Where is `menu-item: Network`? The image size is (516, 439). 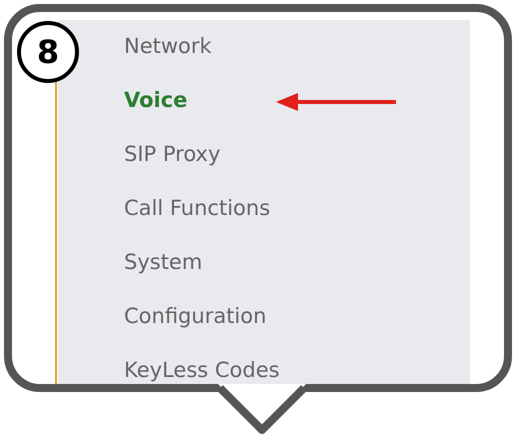
menu-item: Network is located at coordinates (168, 46).